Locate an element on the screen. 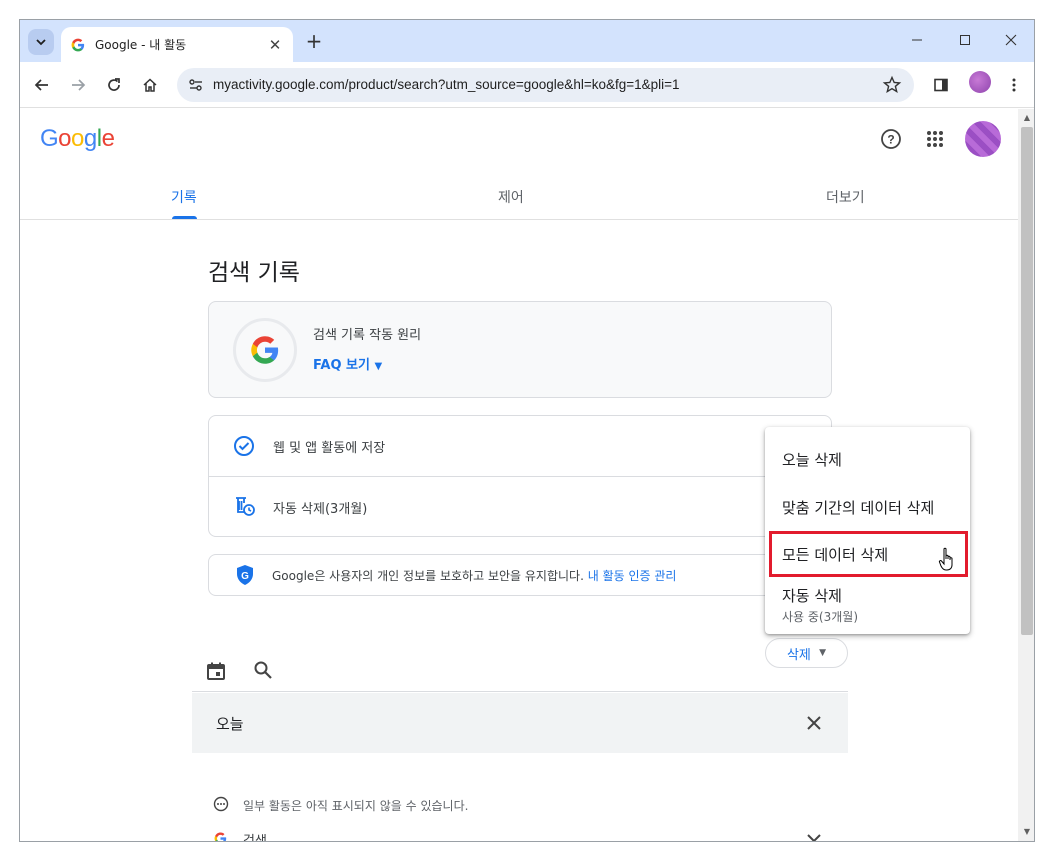 This screenshot has width=1054, height=863. today-header: 오늘 is located at coordinates (520, 723).